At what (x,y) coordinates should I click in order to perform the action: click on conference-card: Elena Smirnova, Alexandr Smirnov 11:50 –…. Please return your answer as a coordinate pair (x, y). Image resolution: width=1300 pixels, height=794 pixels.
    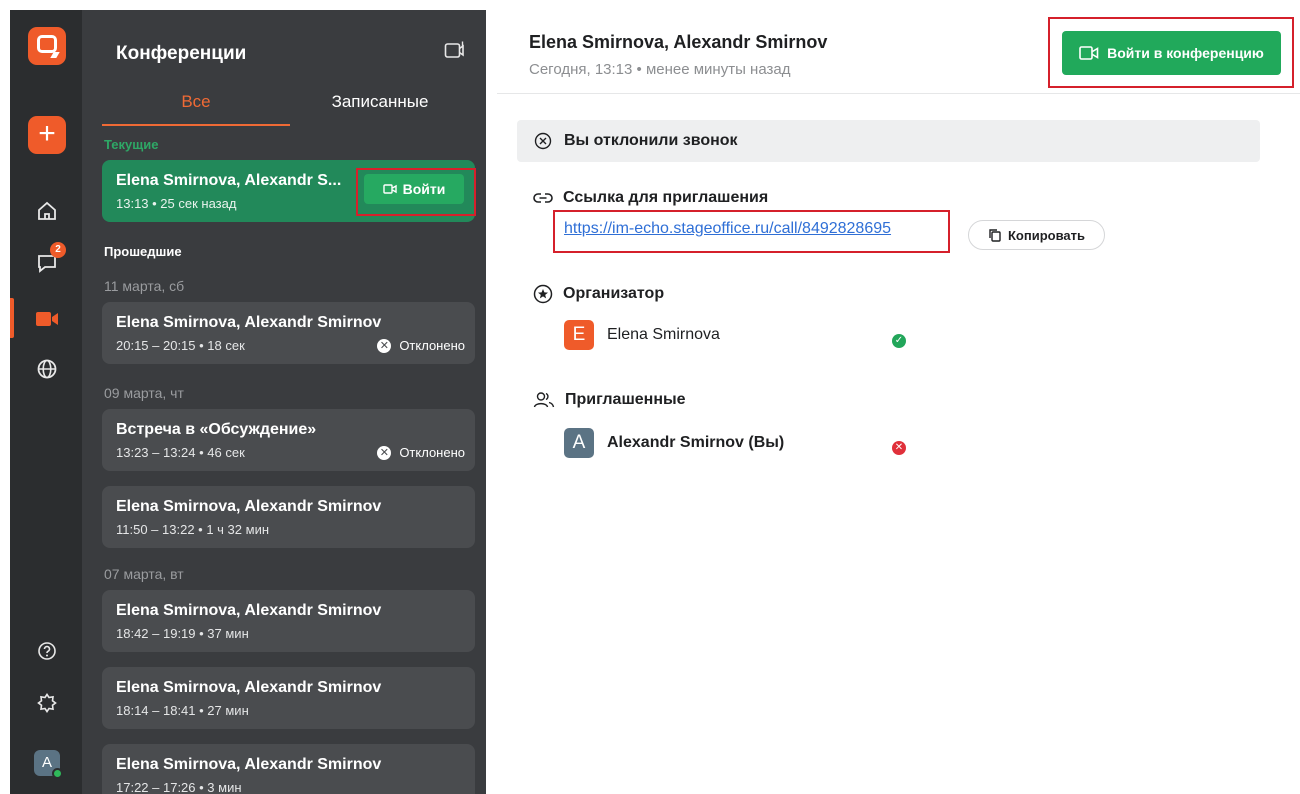
    Looking at the image, I should click on (288, 517).